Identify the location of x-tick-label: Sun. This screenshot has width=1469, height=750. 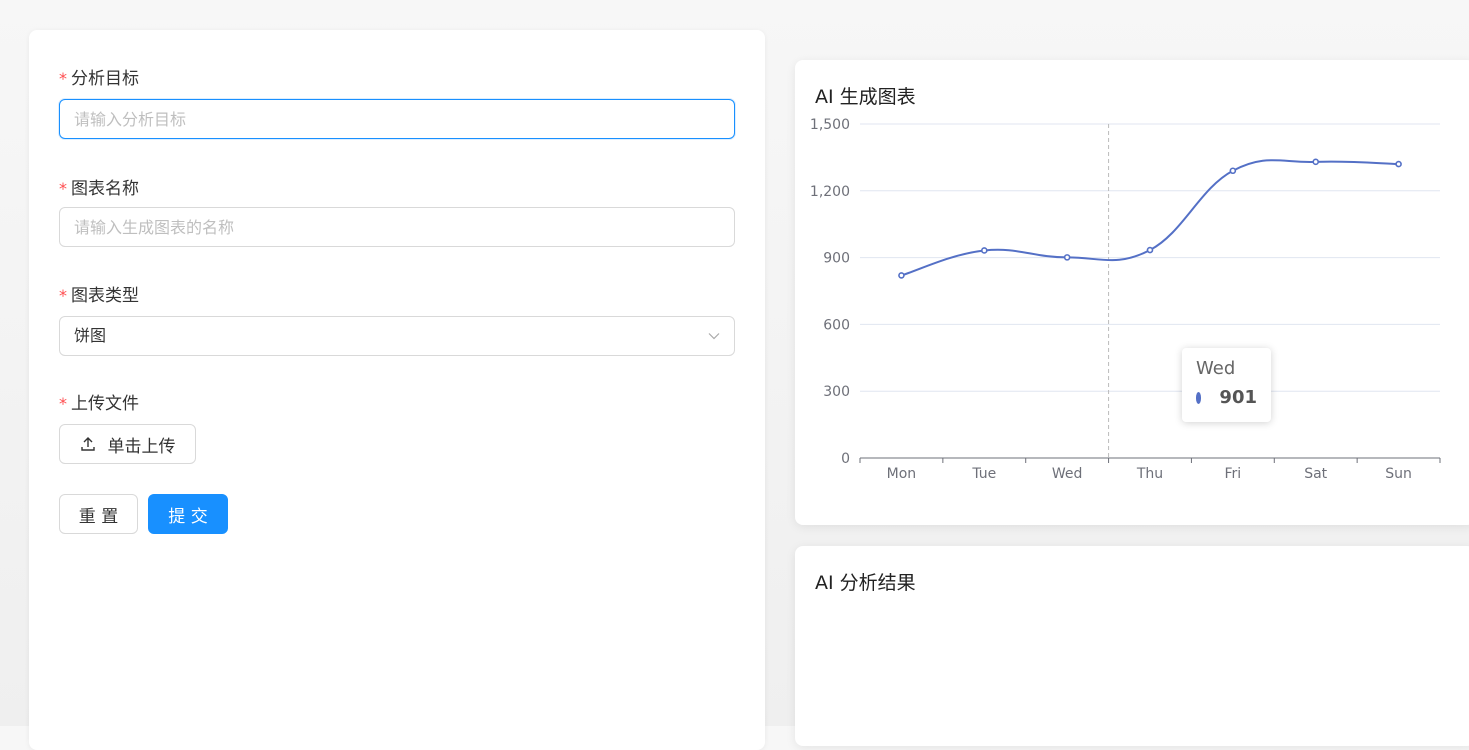
(1398, 474).